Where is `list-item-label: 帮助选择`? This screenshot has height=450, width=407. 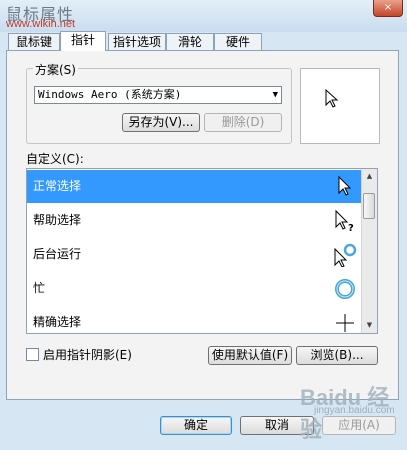 list-item-label: 帮助选择 is located at coordinates (57, 220).